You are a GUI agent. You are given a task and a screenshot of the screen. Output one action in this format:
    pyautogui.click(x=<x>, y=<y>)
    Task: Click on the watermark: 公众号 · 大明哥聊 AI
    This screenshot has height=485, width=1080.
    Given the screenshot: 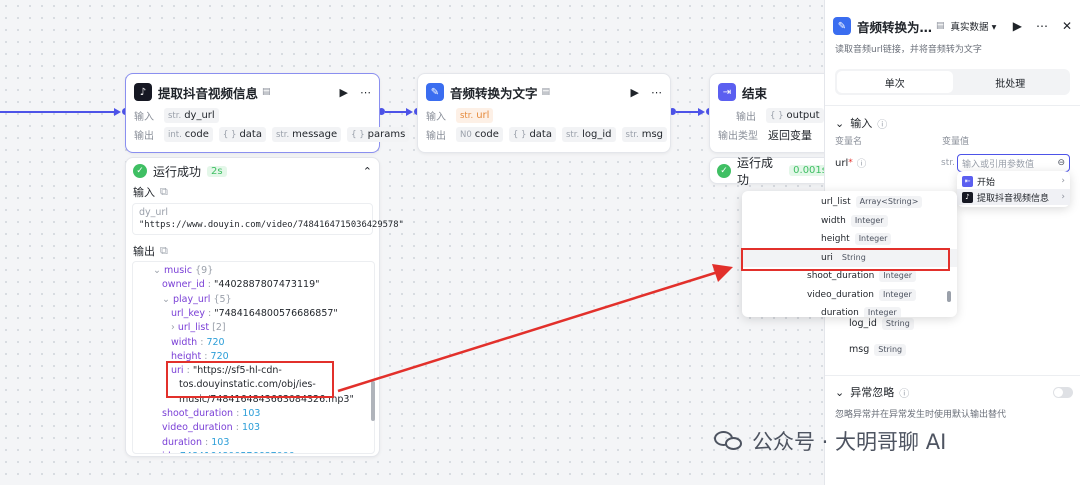 What is the action you would take?
    pyautogui.click(x=830, y=441)
    